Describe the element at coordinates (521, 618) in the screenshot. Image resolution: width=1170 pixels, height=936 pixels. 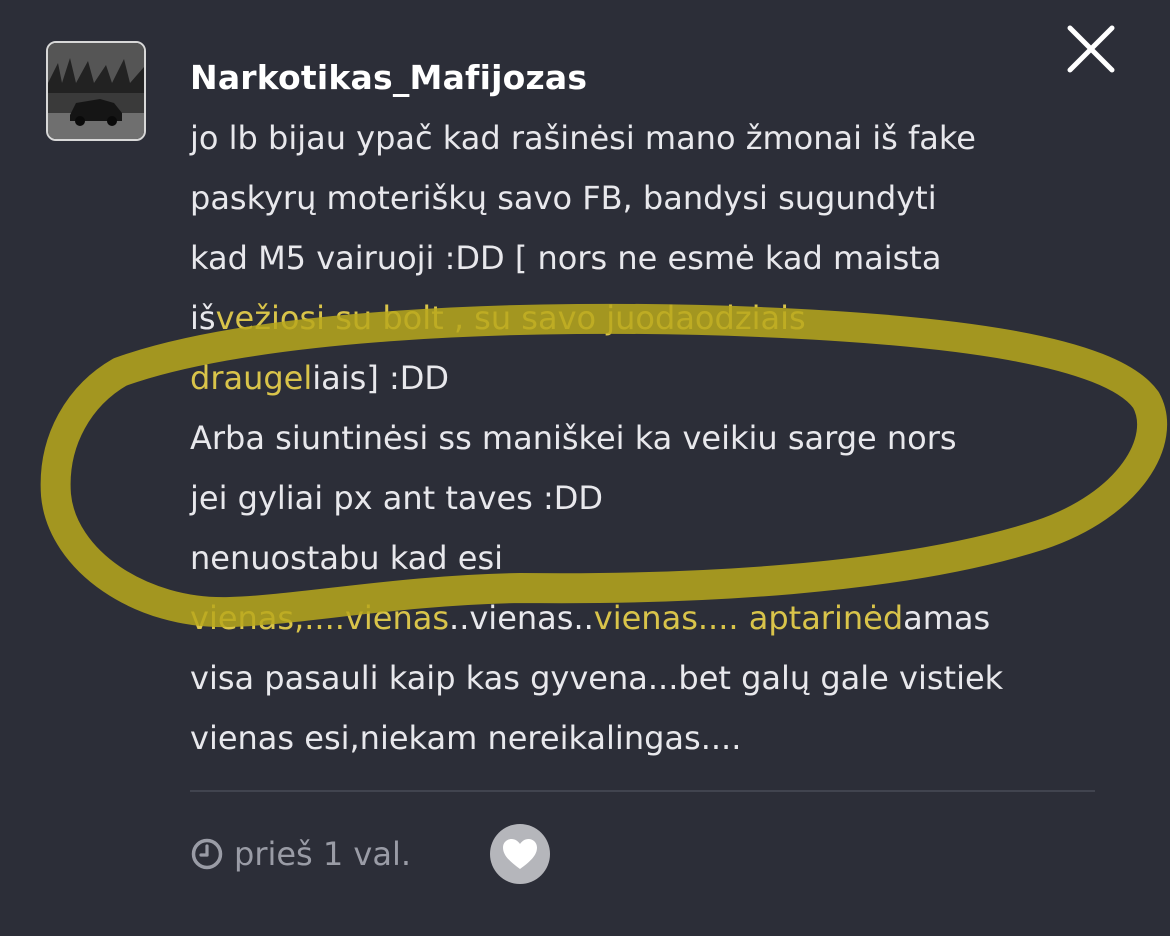
I see `message-segment: ..vienas..` at that location.